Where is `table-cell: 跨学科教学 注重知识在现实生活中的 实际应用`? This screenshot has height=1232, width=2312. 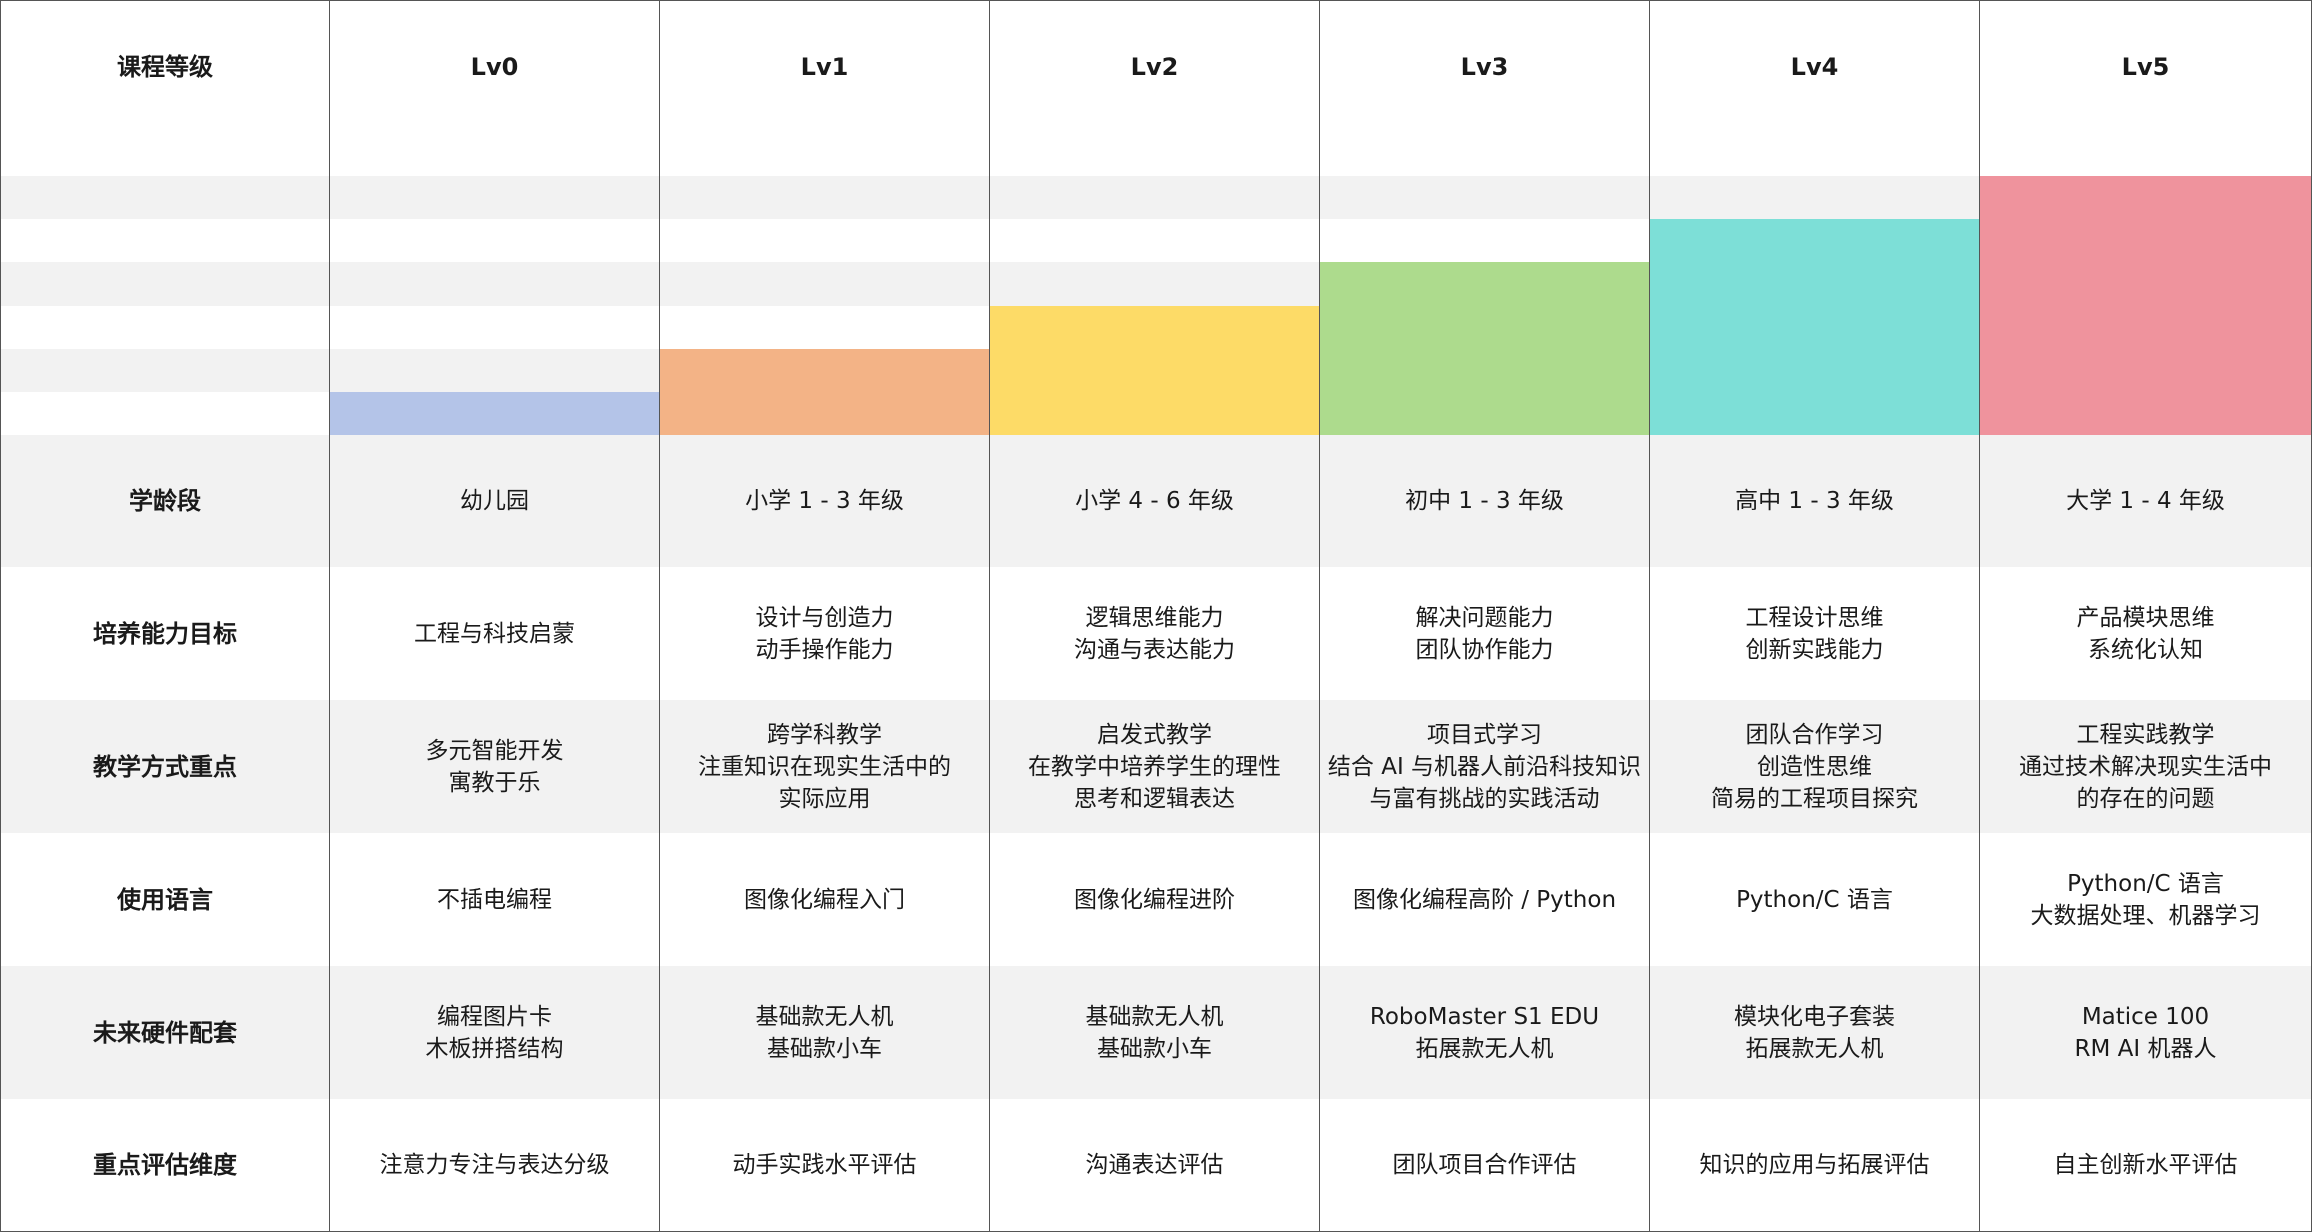
table-cell: 跨学科教学 注重知识在现实生活中的 实际应用 is located at coordinates (825, 766).